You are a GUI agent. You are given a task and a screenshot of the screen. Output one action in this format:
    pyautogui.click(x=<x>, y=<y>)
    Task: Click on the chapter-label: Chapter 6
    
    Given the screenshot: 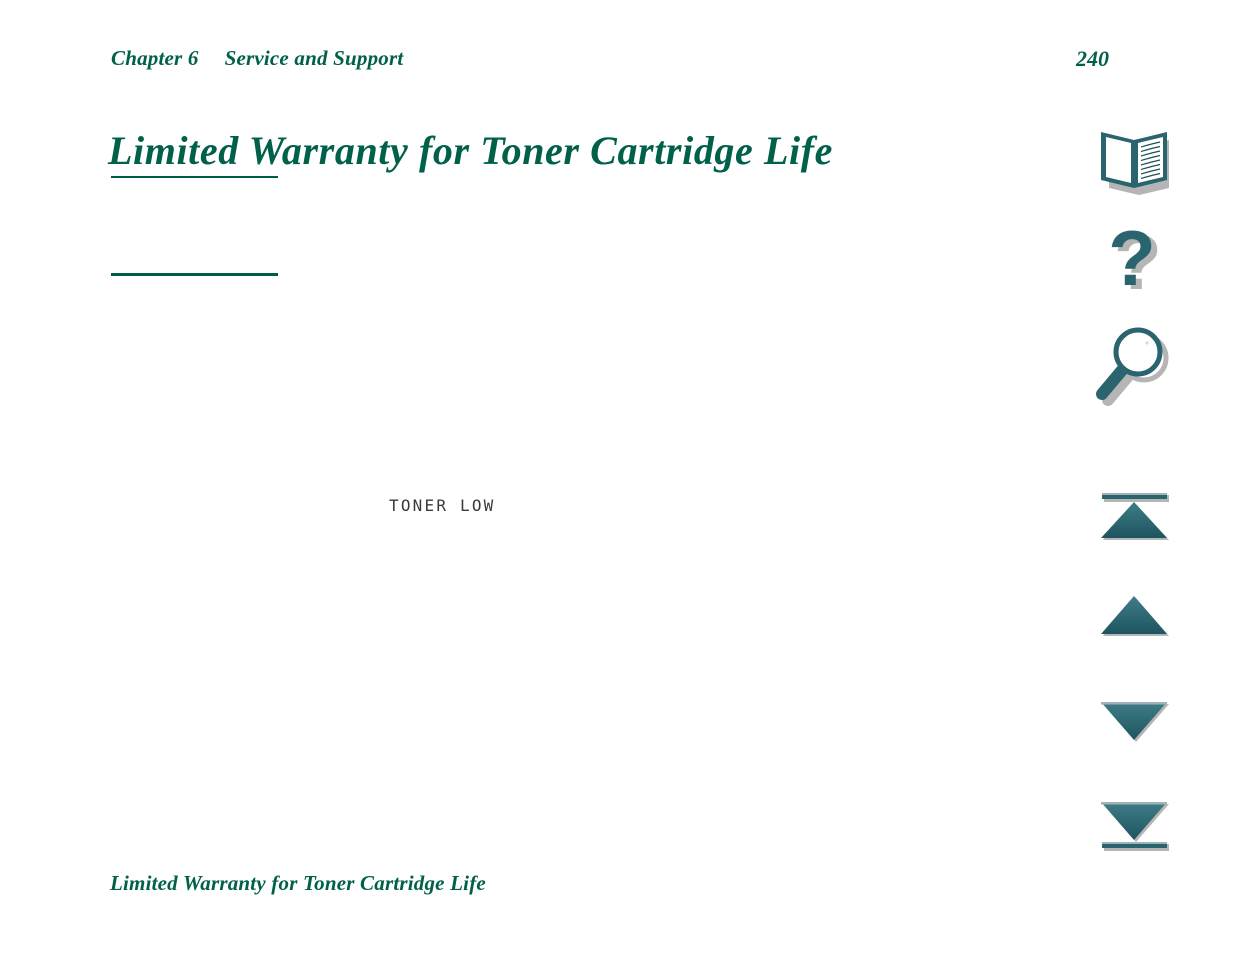 What is the action you would take?
    pyautogui.click(x=155, y=58)
    